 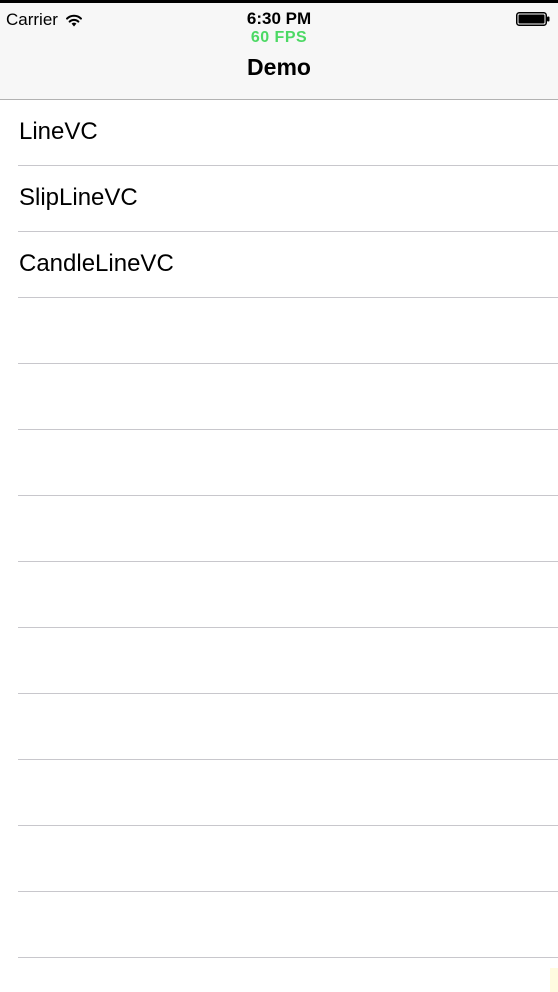 What do you see at coordinates (78, 197) in the screenshot?
I see `row-label: SlipLineVC` at bounding box center [78, 197].